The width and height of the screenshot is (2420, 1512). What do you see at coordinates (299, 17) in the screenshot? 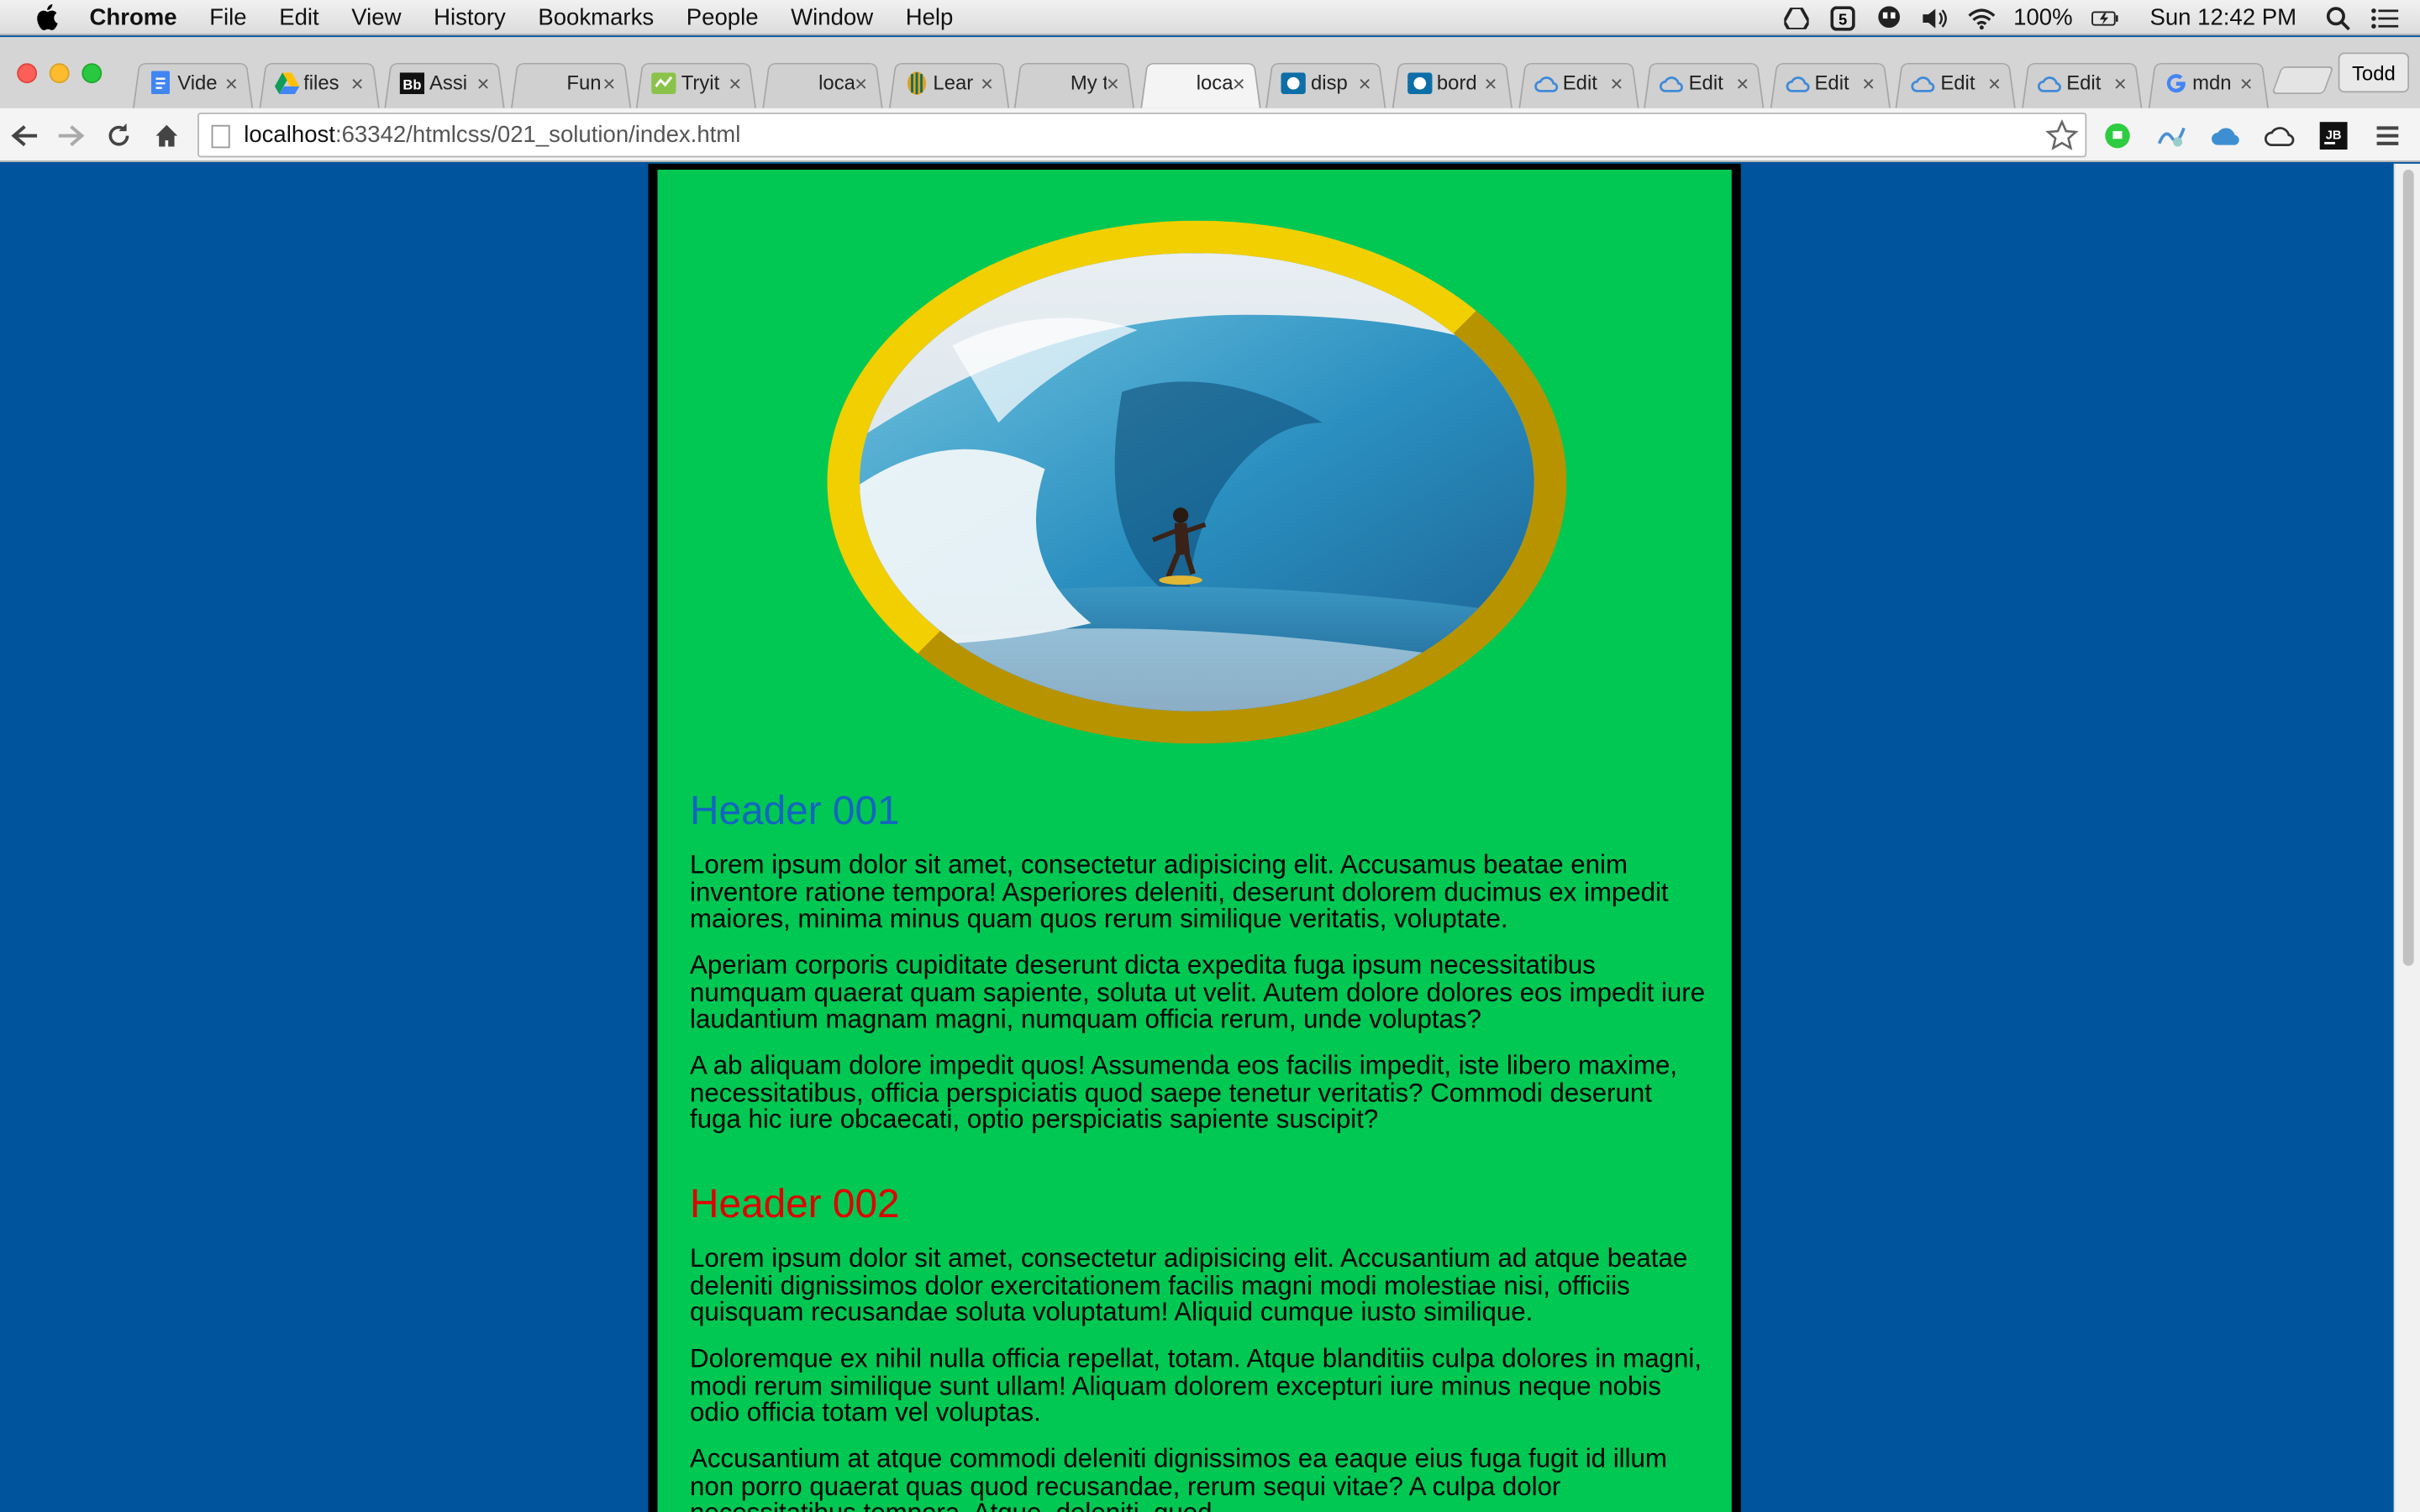
I see `menu-edit: Edit` at bounding box center [299, 17].